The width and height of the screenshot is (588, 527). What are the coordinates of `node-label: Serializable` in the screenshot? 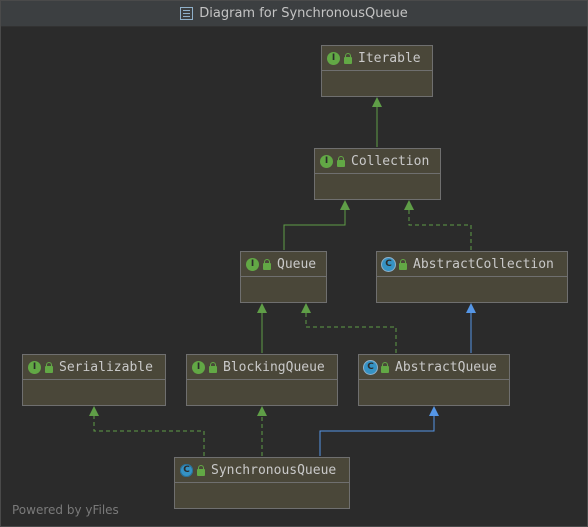 It's located at (106, 367).